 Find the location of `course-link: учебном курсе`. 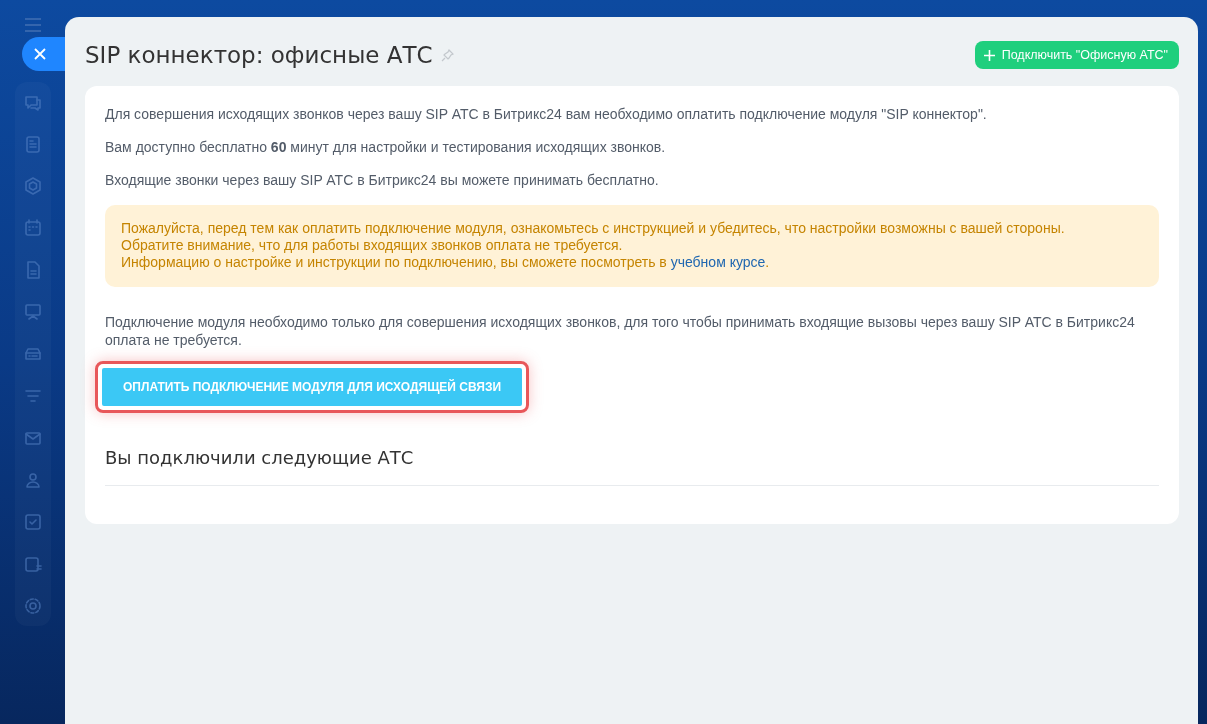

course-link: учебном курсе is located at coordinates (718, 262).